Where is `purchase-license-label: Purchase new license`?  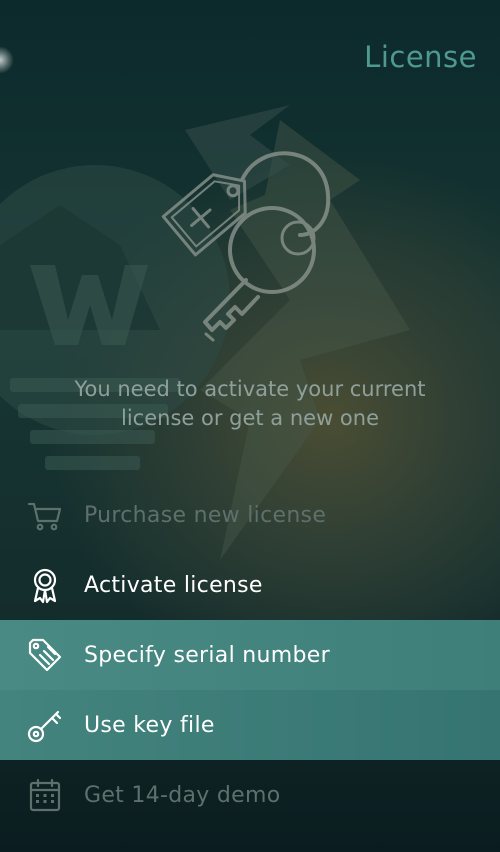 purchase-license-label: Purchase new license is located at coordinates (205, 515).